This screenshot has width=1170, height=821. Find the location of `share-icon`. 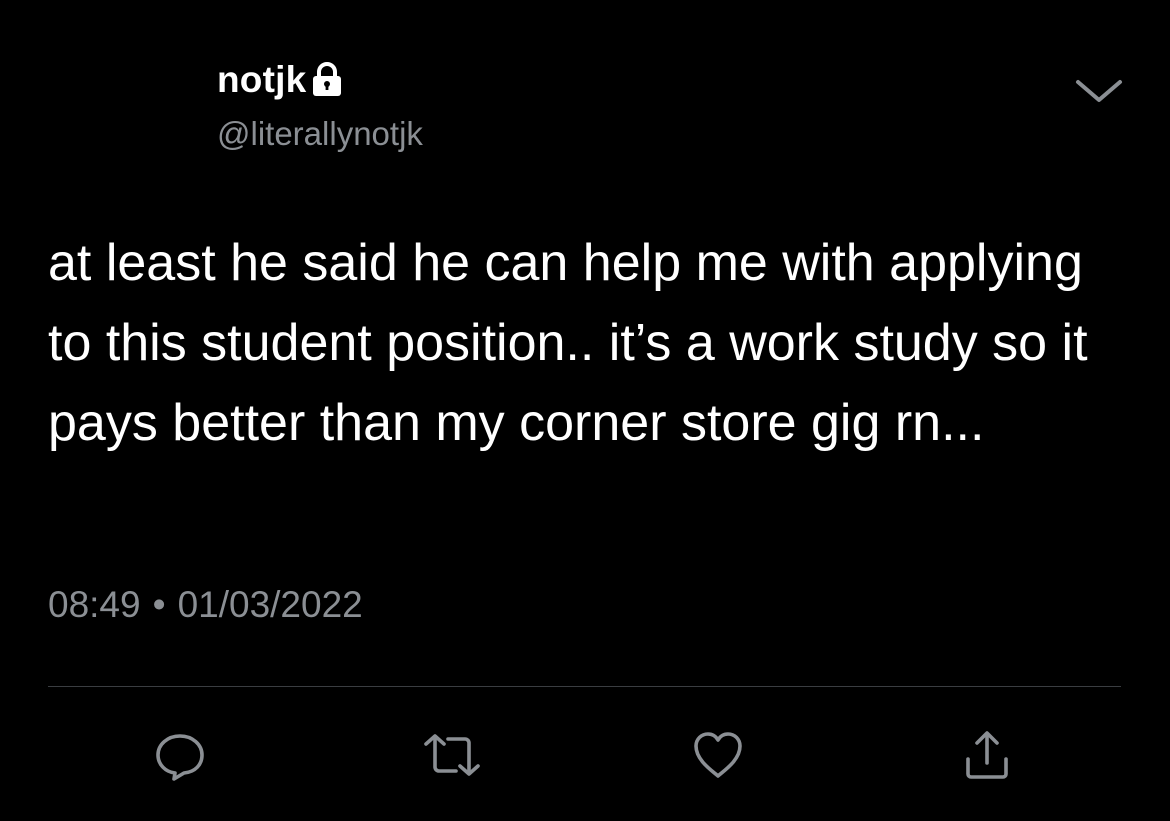

share-icon is located at coordinates (987, 755).